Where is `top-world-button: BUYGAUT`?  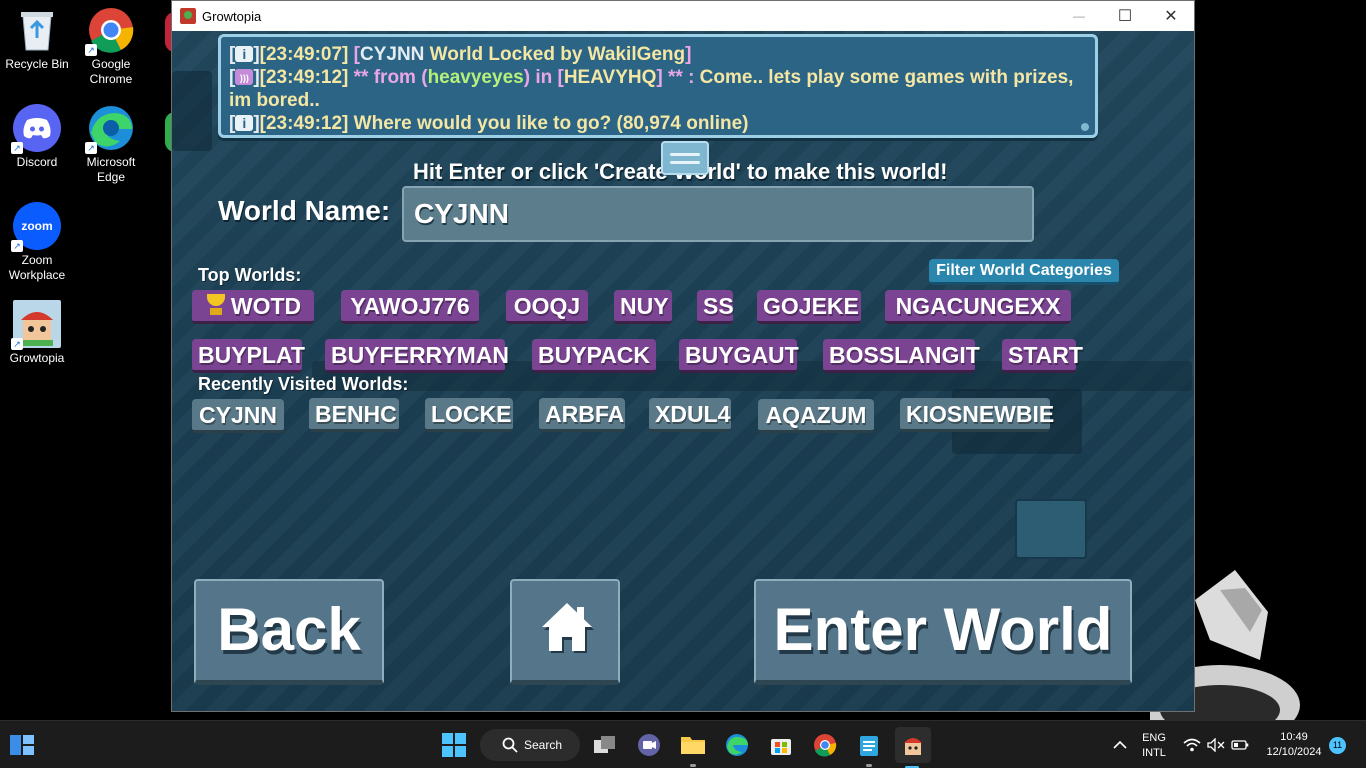
top-world-button: BUYGAUT is located at coordinates (739, 356).